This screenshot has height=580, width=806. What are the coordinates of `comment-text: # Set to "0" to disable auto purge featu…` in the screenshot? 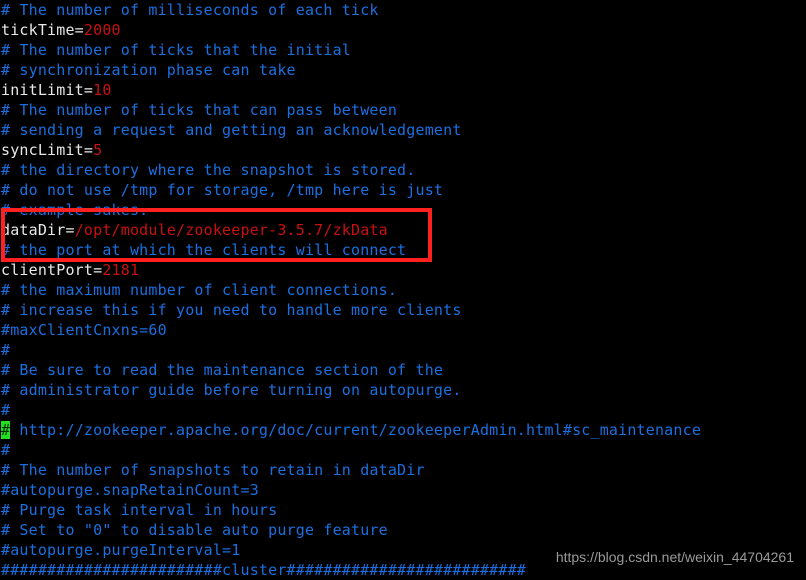 It's located at (194, 530).